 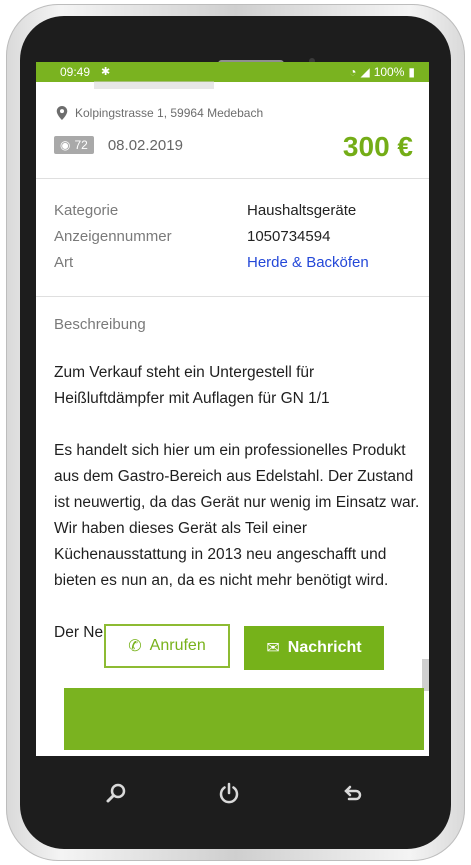 What do you see at coordinates (81, 145) in the screenshot?
I see `views-count: 72` at bounding box center [81, 145].